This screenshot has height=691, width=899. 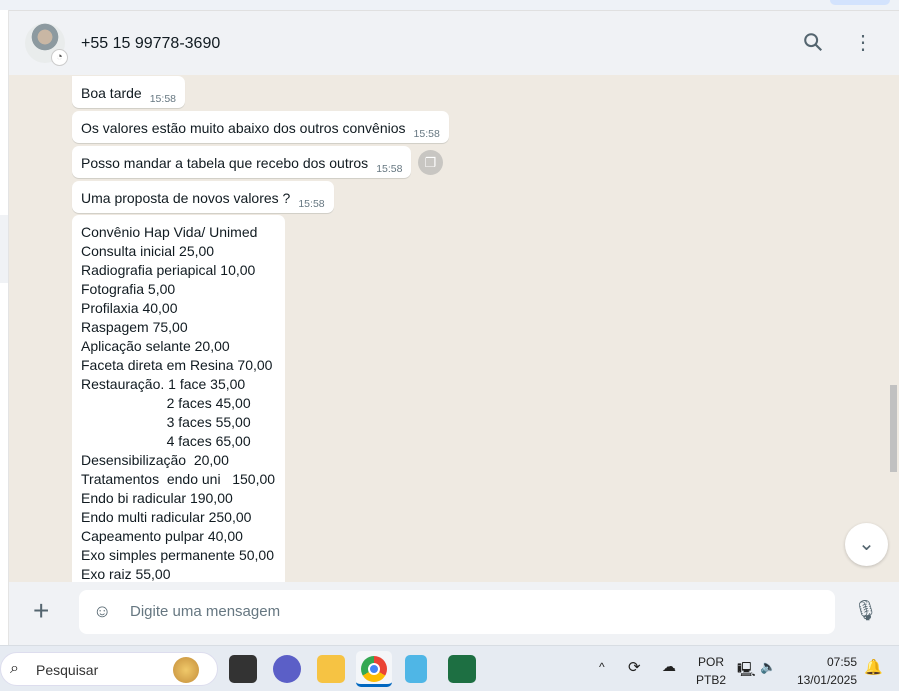 I want to click on message-text: Uma proposta de novos valores ?, so click(x=186, y=198).